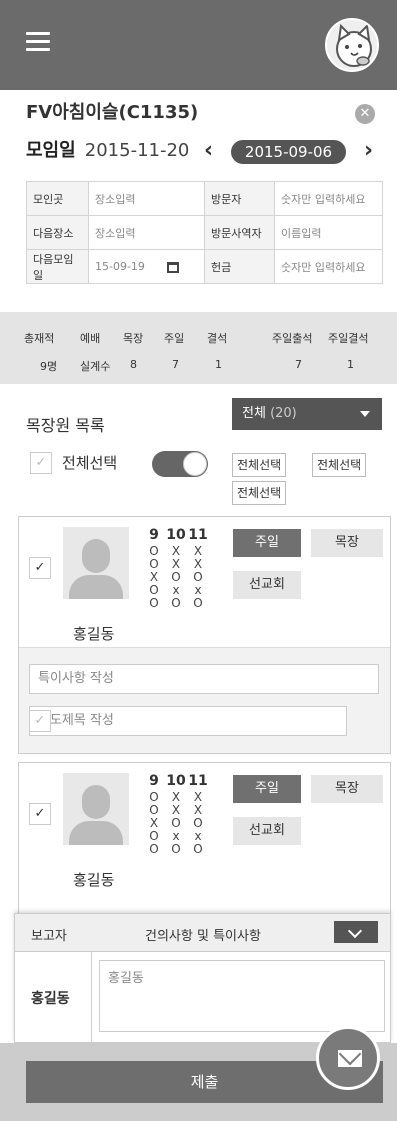 This screenshot has width=397, height=1121. What do you see at coordinates (174, 338) in the screenshot?
I see `stat-header-sunday: 주일` at bounding box center [174, 338].